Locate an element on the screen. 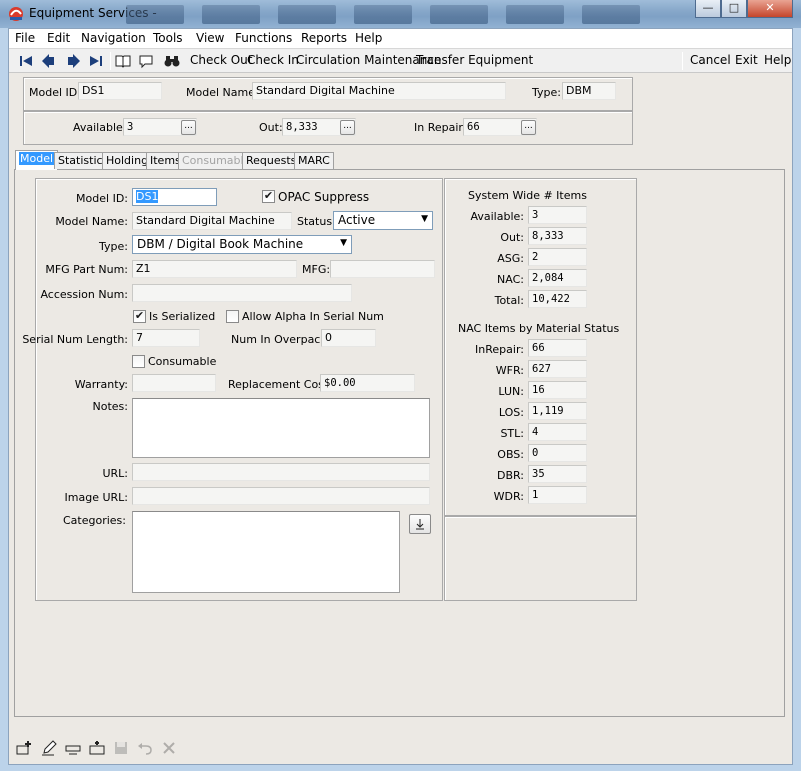 This screenshot has height=771, width=801. last-record-icon is located at coordinates (96, 61).